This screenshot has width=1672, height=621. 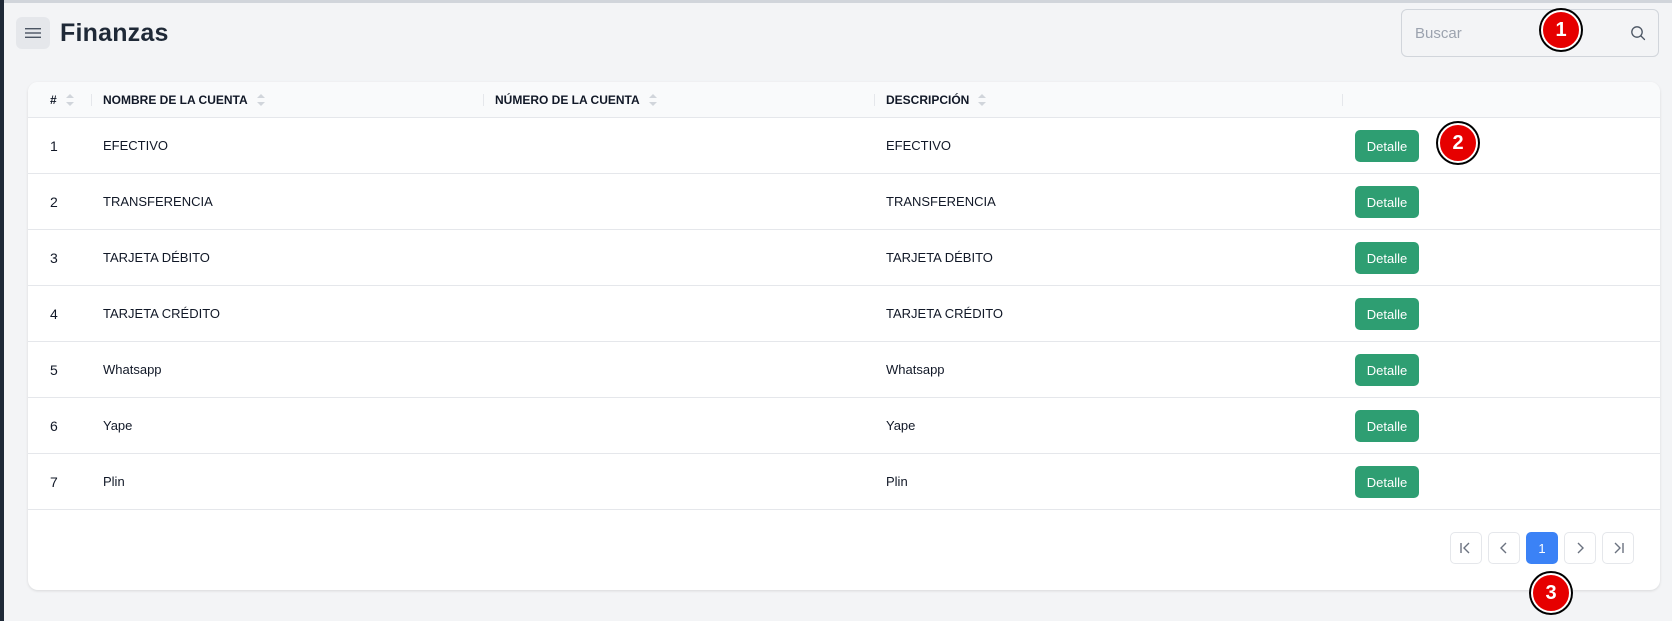 I want to click on account-name: Yape, so click(x=118, y=425).